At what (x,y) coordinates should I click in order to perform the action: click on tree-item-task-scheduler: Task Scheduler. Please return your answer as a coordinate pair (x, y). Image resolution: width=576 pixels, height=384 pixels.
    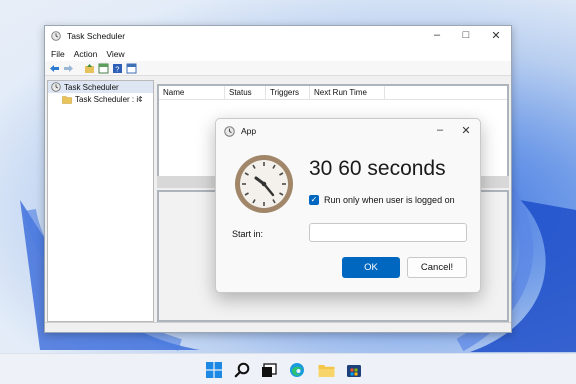
    Looking at the image, I should click on (100, 87).